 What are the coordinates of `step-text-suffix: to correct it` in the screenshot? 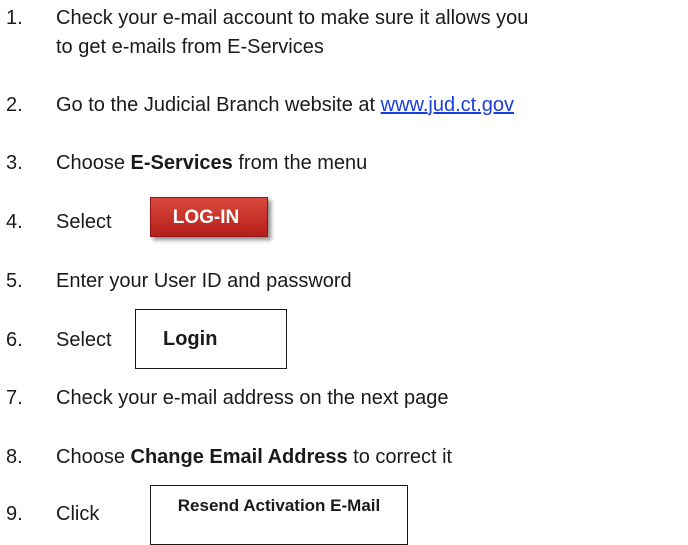 It's located at (400, 457).